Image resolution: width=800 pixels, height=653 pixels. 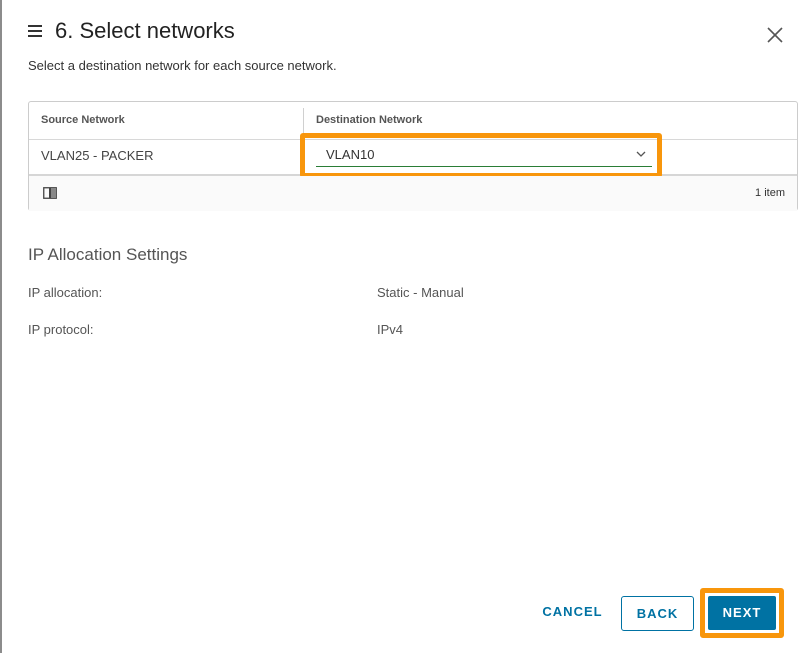 I want to click on ip-allocation-section-title: IP Allocation Settings, so click(x=108, y=254).